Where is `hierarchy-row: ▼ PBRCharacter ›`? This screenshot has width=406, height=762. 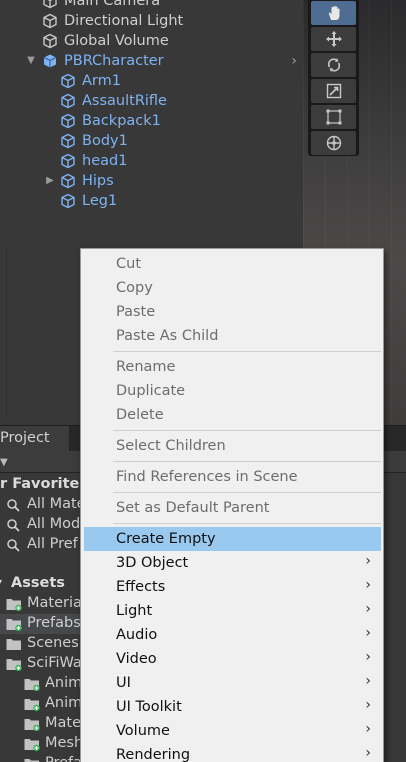
hierarchy-row: ▼ PBRCharacter › is located at coordinates (151, 61).